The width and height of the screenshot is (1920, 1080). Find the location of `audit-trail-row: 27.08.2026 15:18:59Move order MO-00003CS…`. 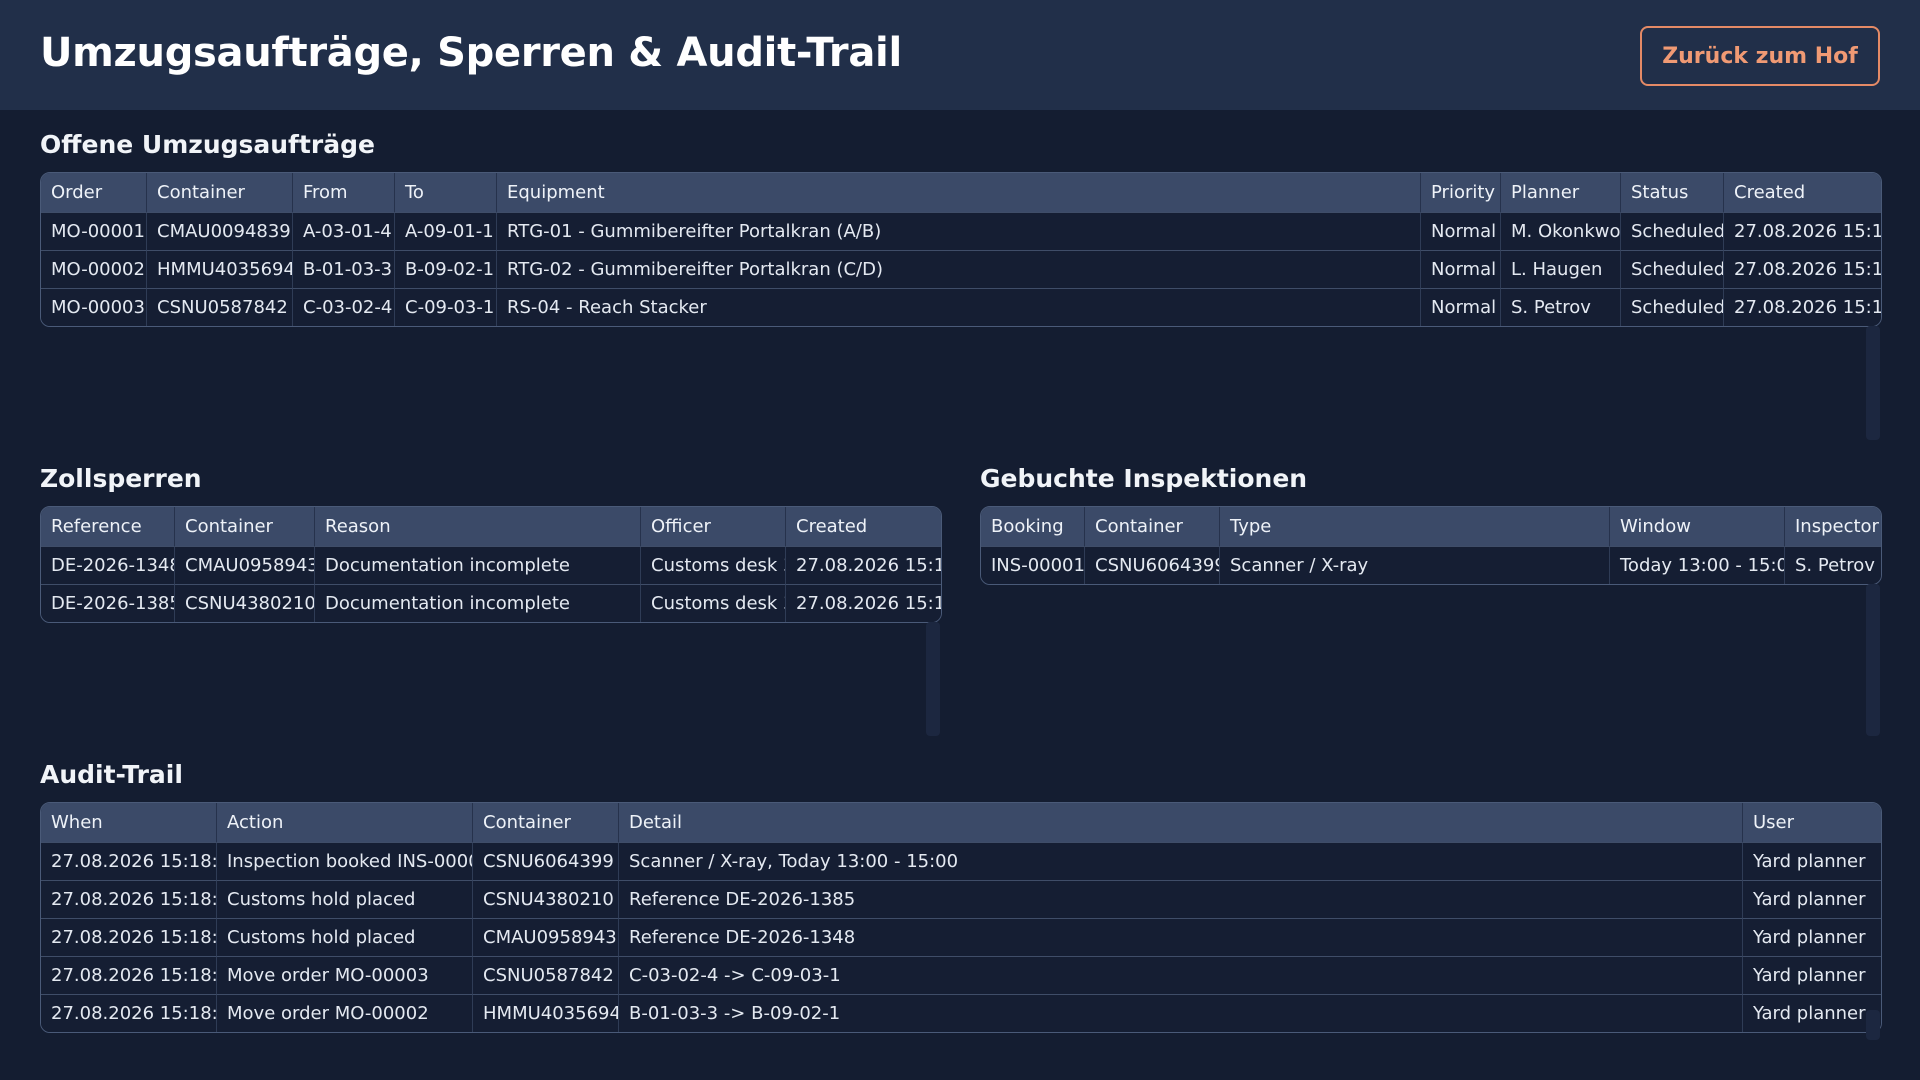

audit-trail-row: 27.08.2026 15:18:59Move order MO-00003CS… is located at coordinates (961, 975).